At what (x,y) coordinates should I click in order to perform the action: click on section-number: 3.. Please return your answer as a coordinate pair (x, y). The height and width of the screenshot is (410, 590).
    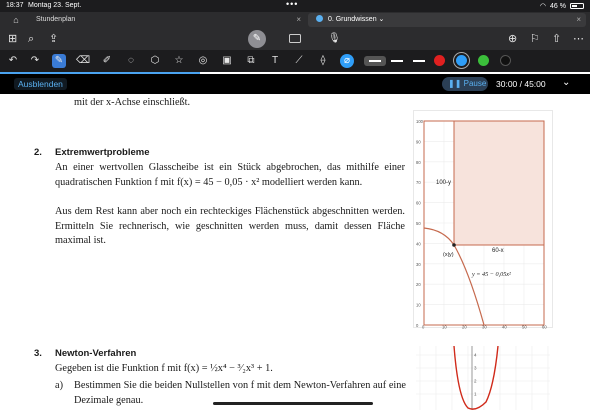
    Looking at the image, I should click on (38, 353).